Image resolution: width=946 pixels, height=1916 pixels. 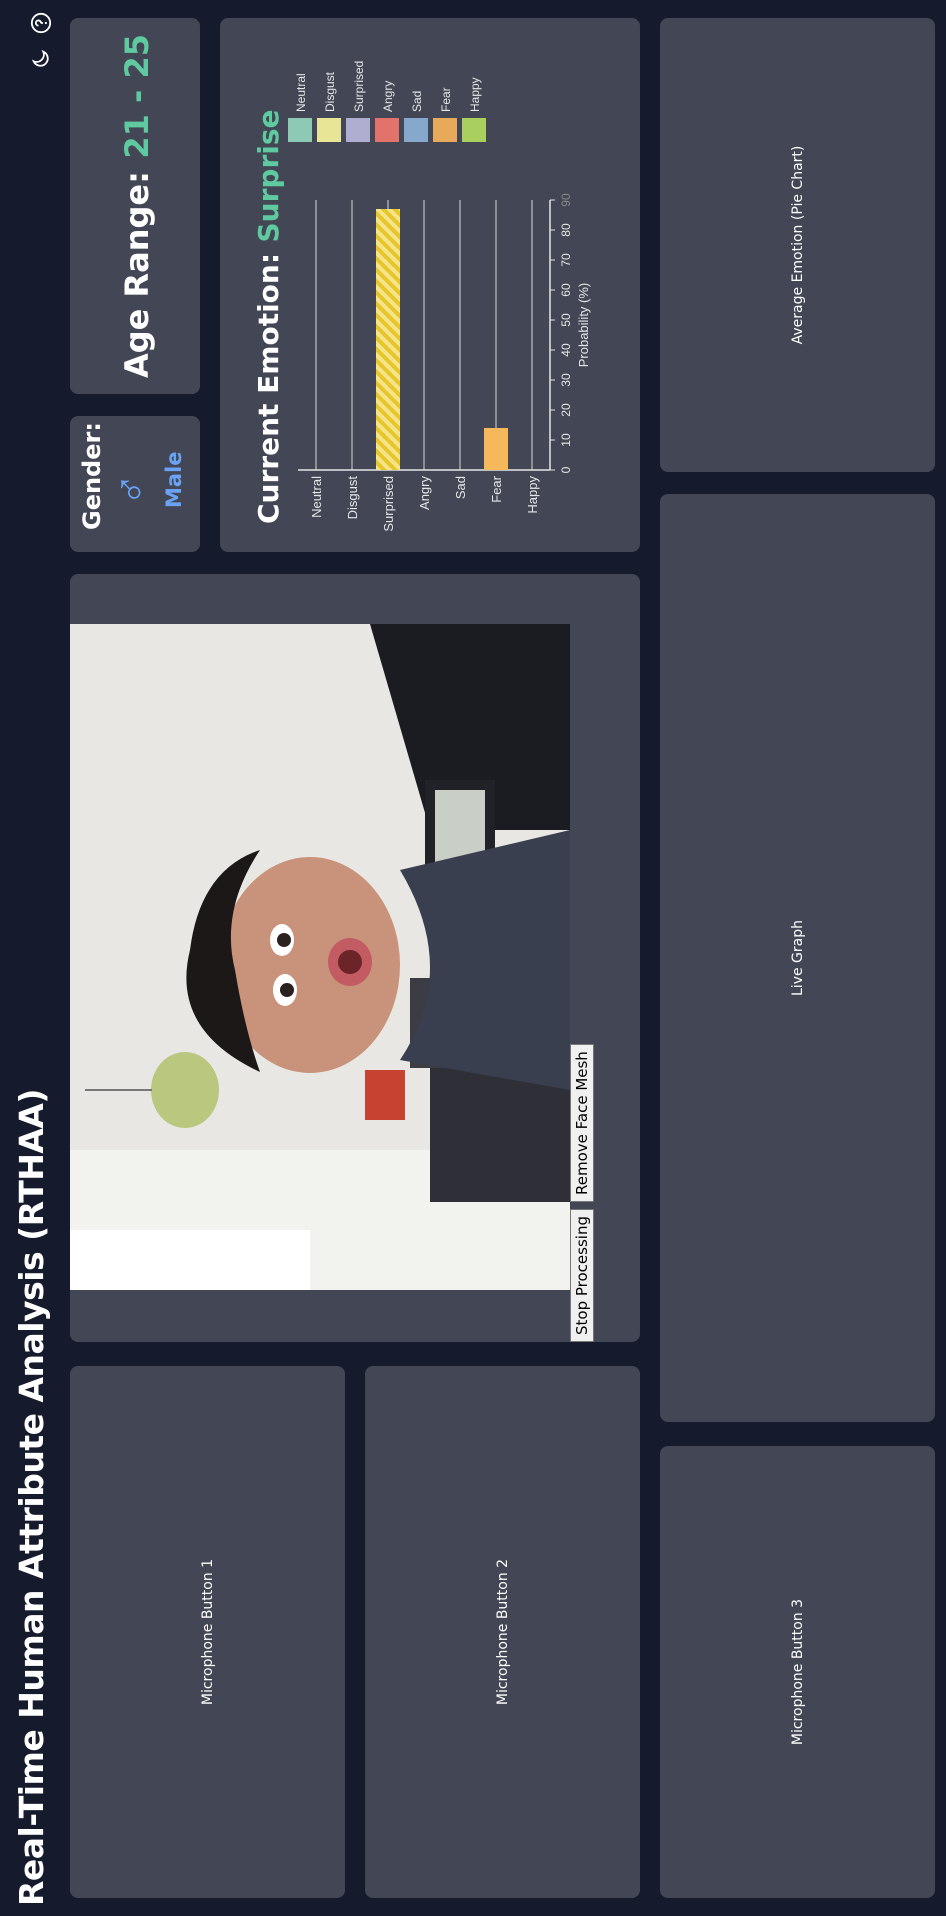 I want to click on top-icons, so click(x=41, y=41).